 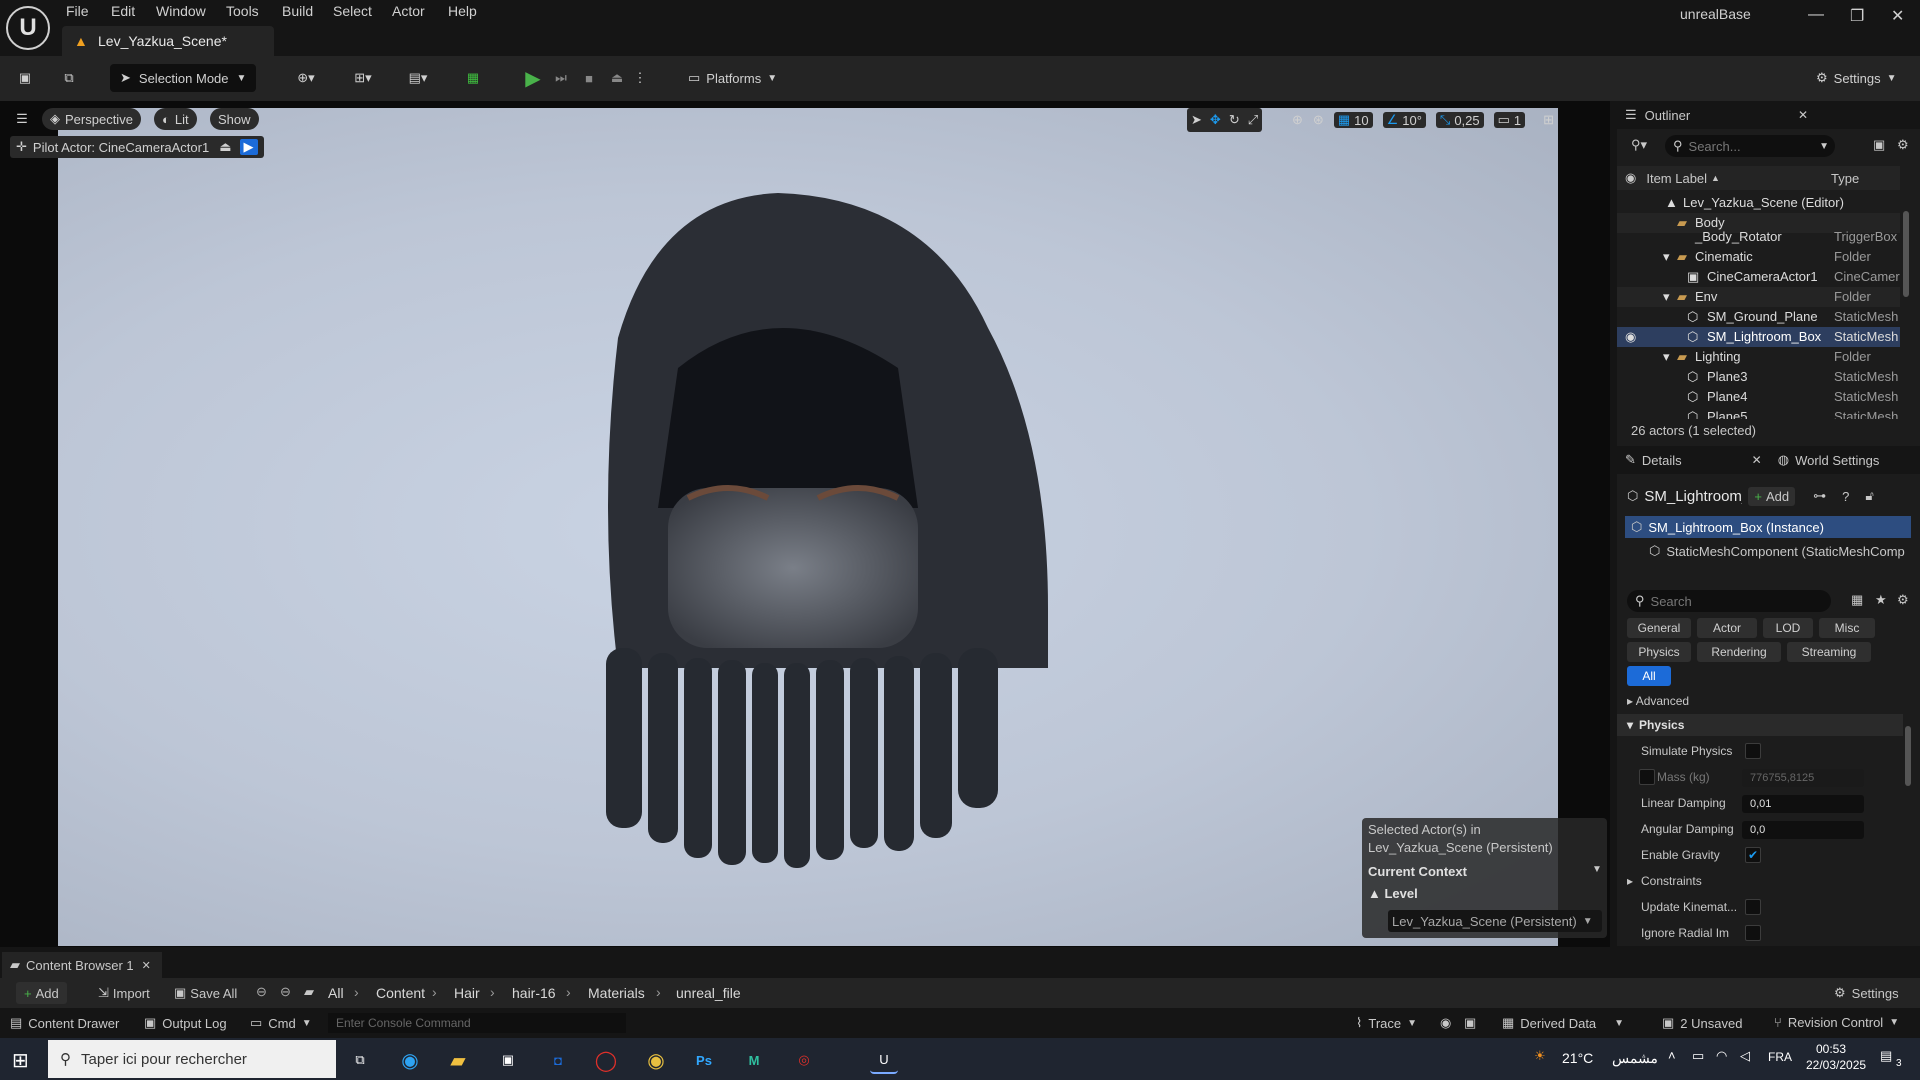 I want to click on menu-build: Build, so click(x=297, y=11).